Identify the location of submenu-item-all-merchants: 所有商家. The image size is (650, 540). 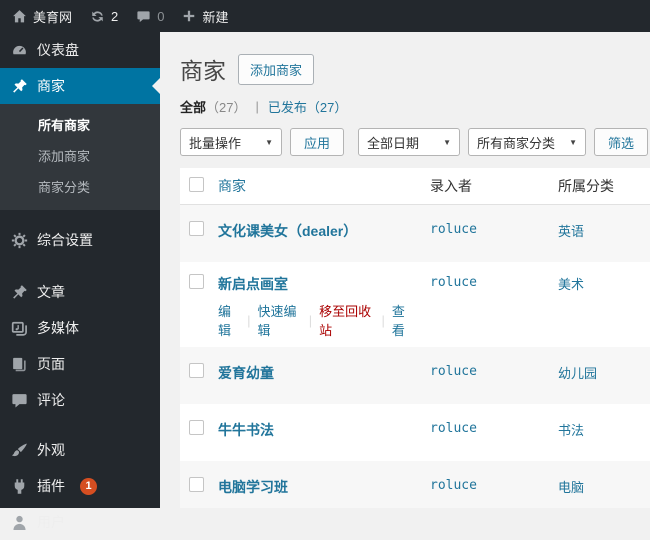
(80, 124).